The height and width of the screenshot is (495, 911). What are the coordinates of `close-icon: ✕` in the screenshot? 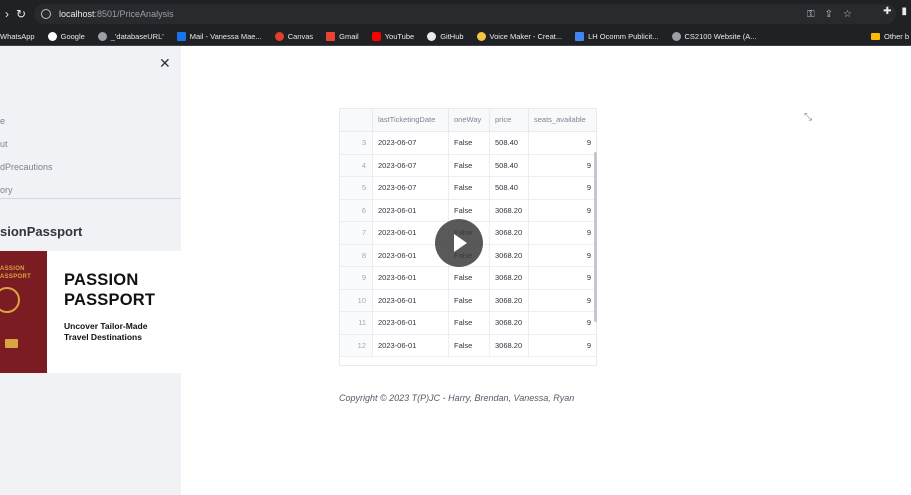 It's located at (165, 63).